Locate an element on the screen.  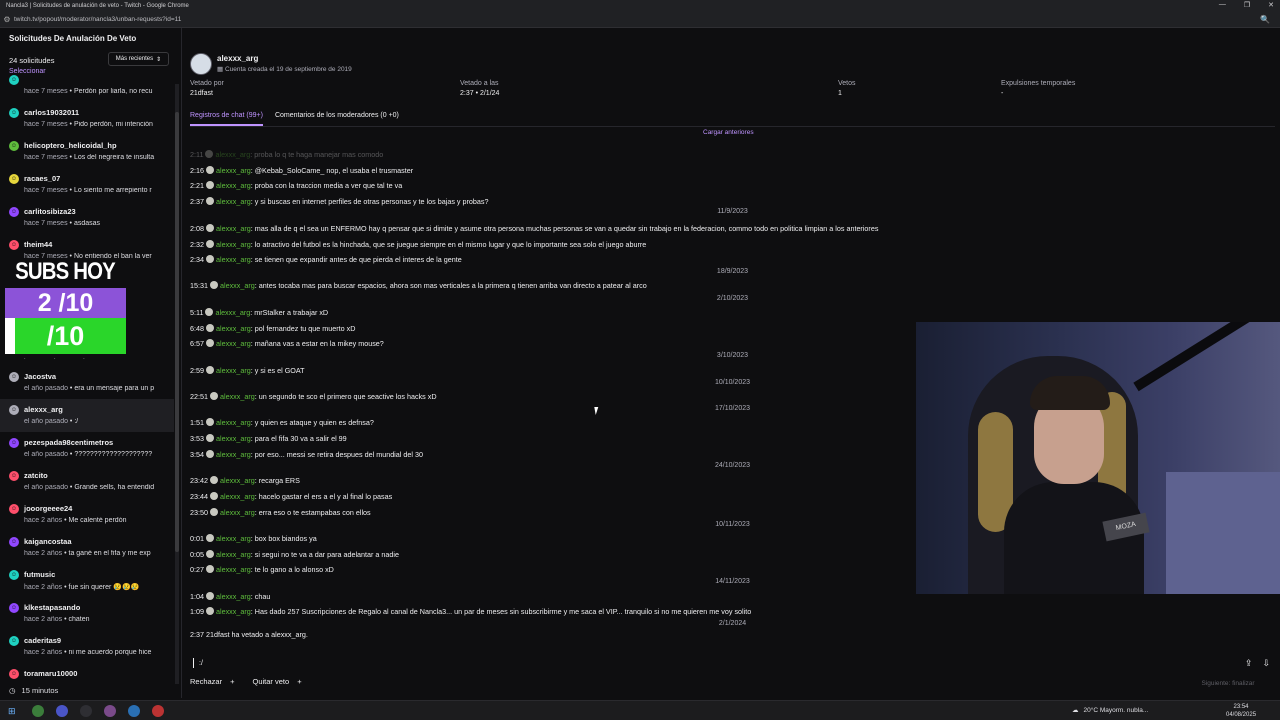
chat-message: 5:11 alexxx_arg: mrStalker a trabajar xD is located at coordinates (259, 312).